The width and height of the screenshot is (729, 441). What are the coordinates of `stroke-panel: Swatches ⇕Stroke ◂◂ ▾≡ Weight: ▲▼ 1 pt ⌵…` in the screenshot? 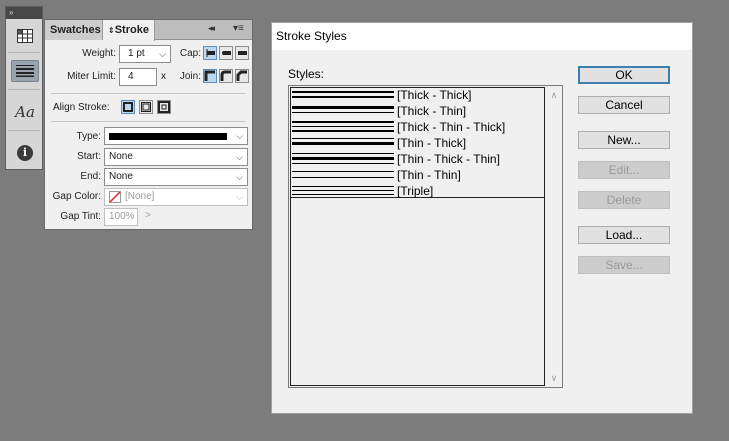 It's located at (148, 124).